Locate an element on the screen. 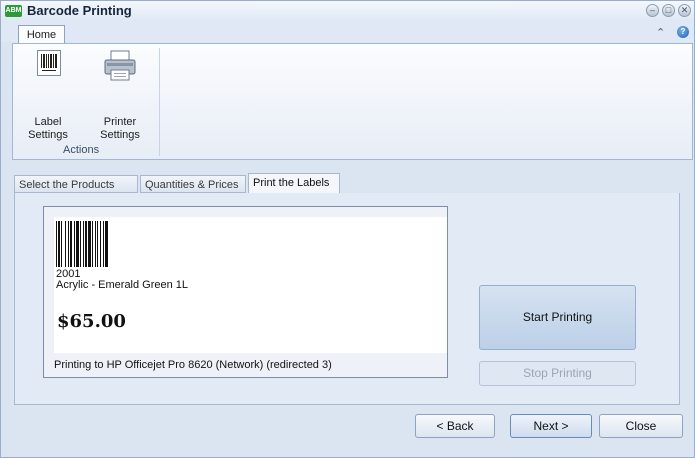  ribbon-group-label: Actions is located at coordinates (81, 150).